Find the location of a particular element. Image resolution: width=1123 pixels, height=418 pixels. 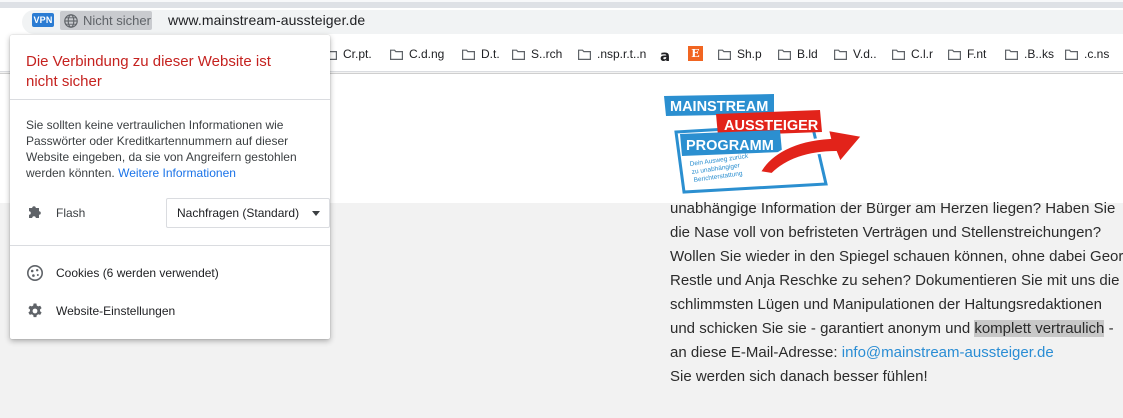

highlighted-text: komplett vertraulich is located at coordinates (1039, 328).